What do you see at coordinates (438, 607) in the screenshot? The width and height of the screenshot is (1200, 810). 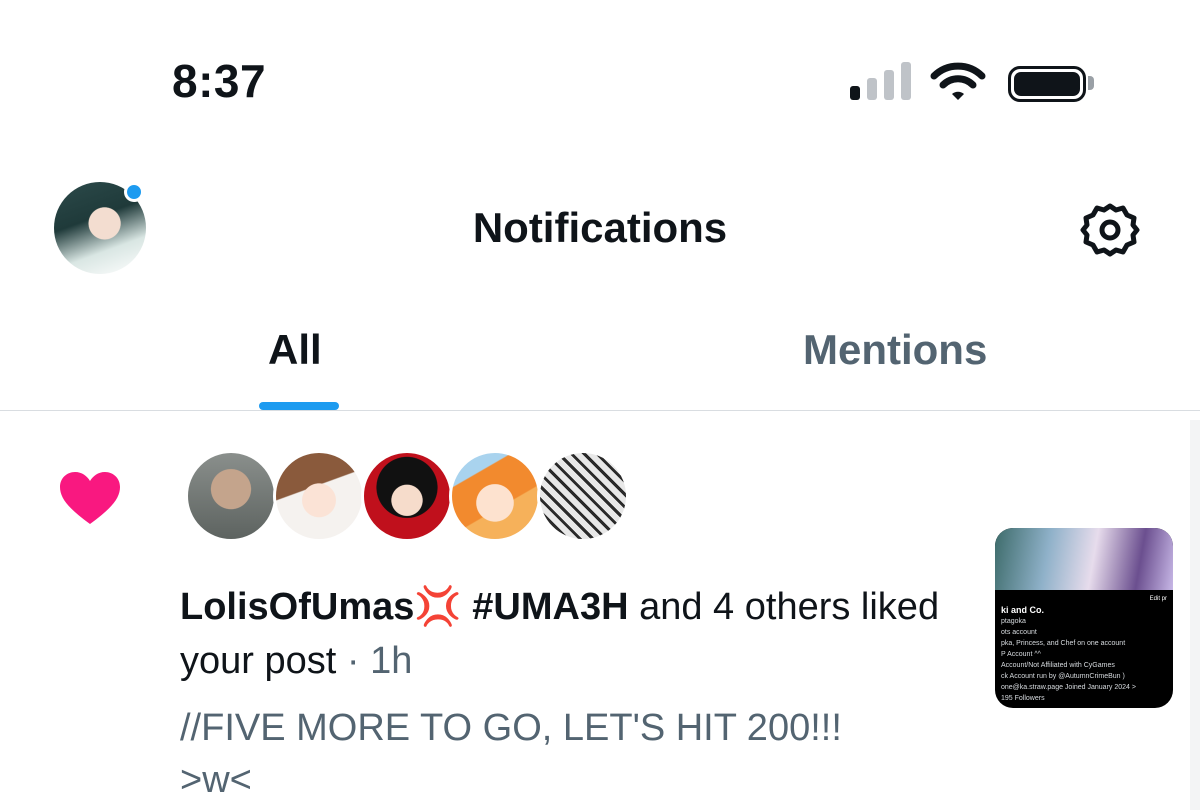 I see `anger-emoji: 💢` at bounding box center [438, 607].